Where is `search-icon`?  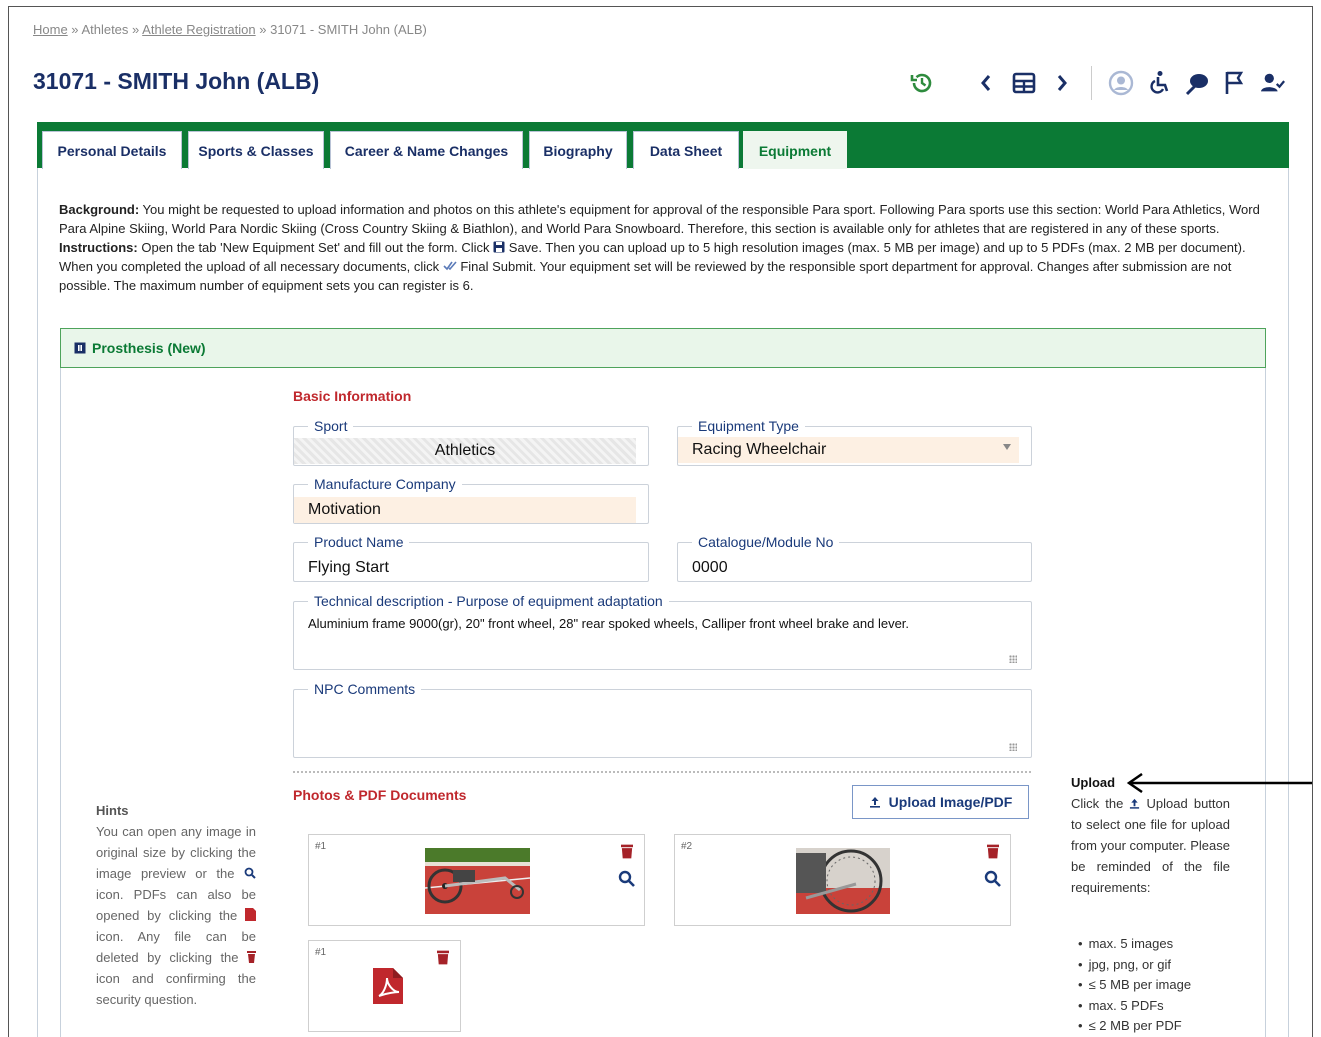 search-icon is located at coordinates (250, 873).